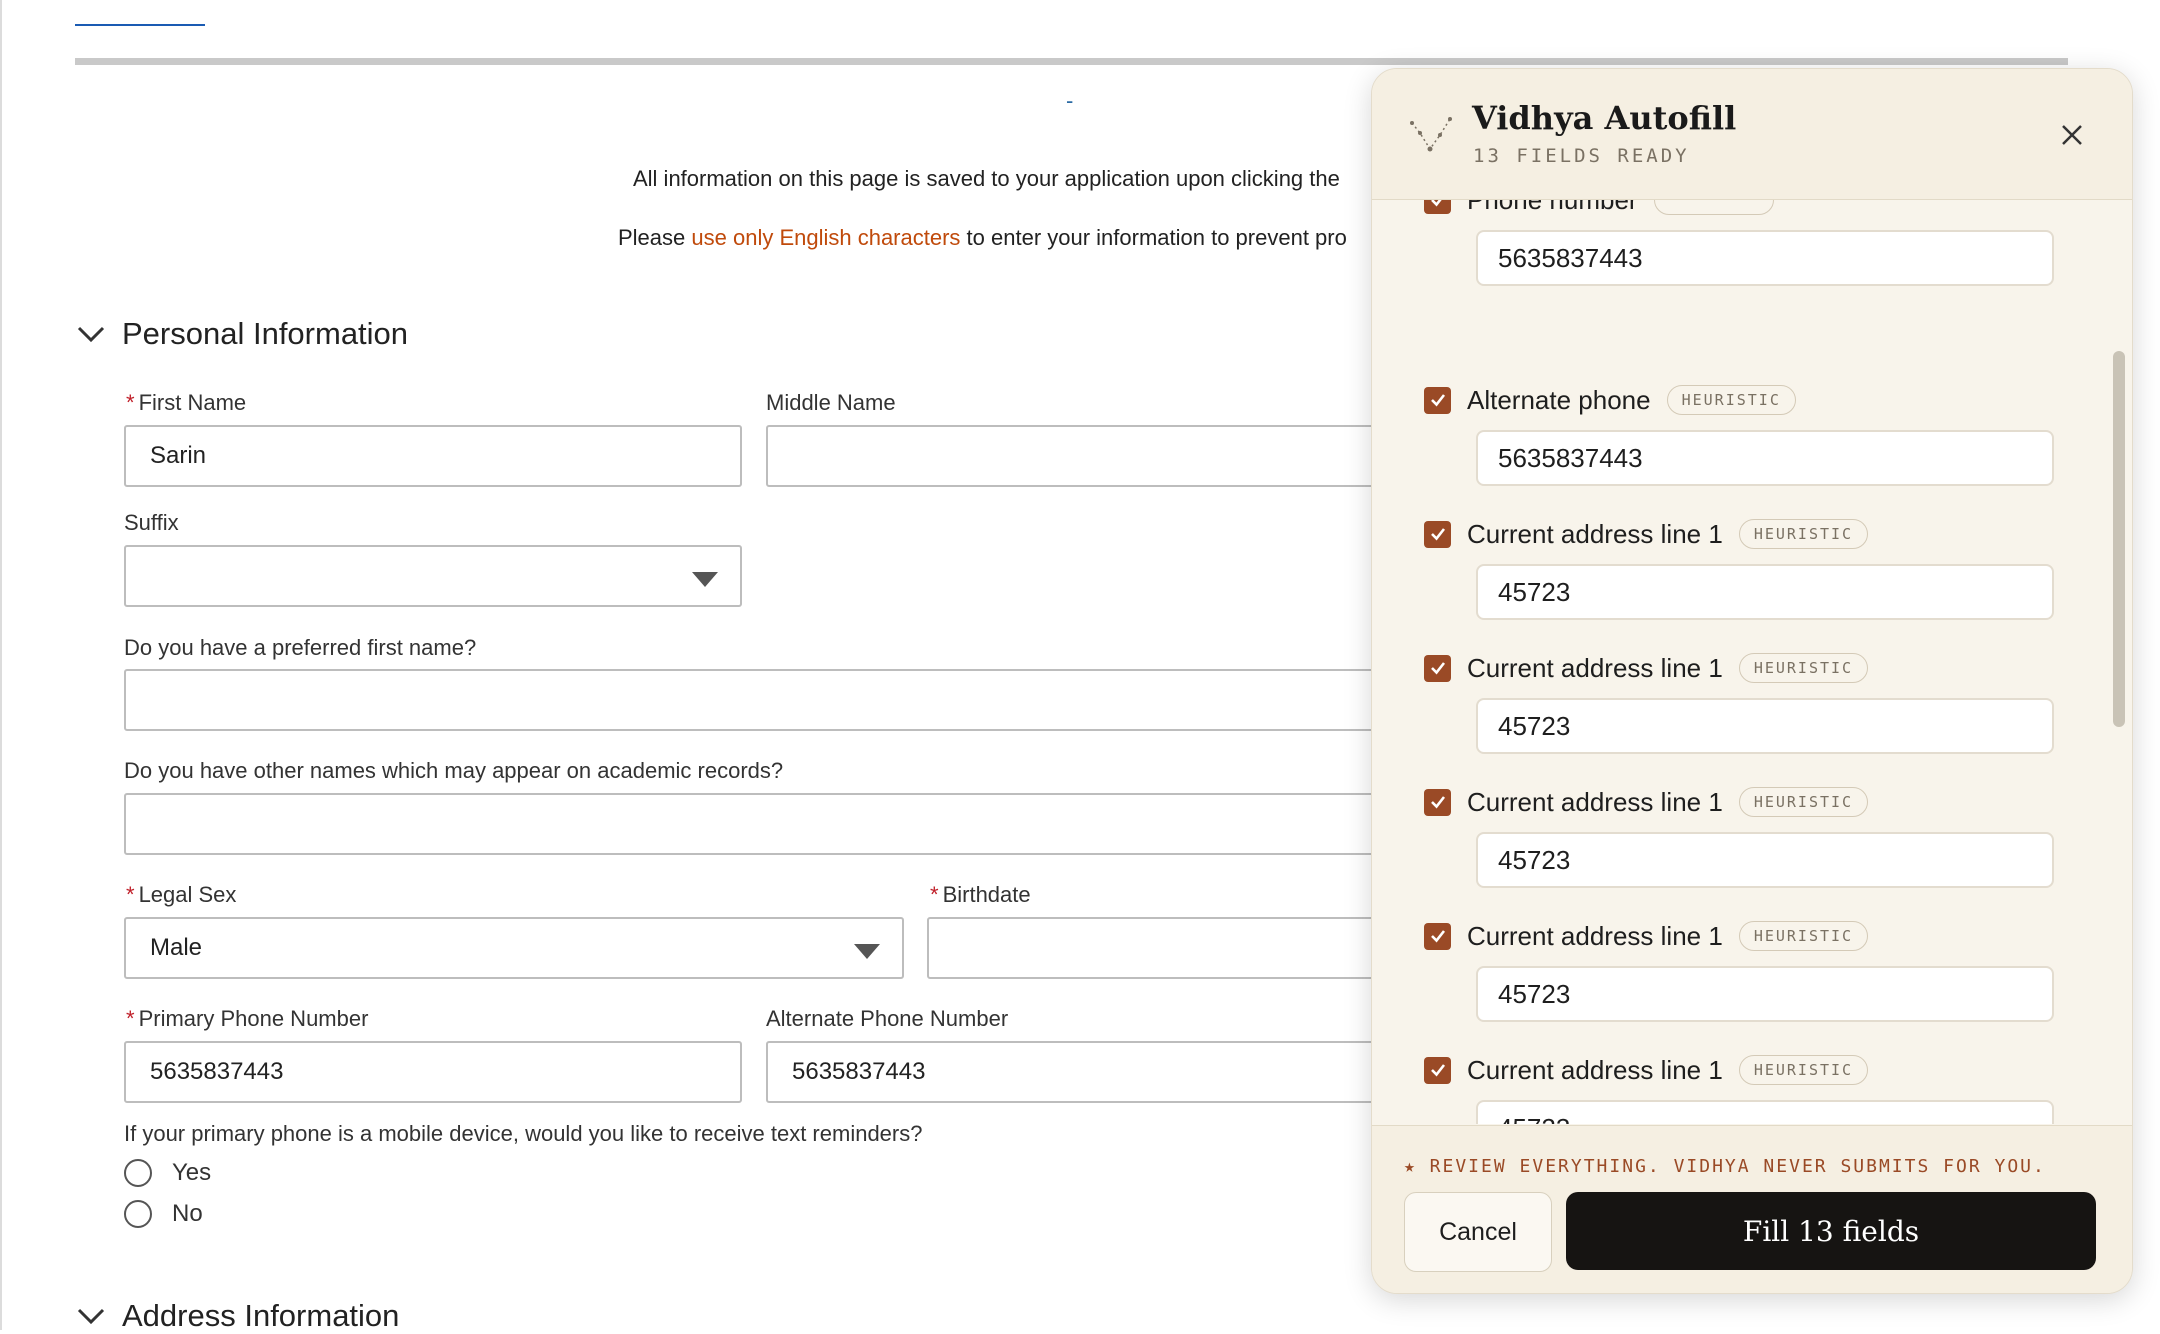 This screenshot has width=2160, height=1334. What do you see at coordinates (1559, 399) in the screenshot?
I see `field-label: Alternate phone` at bounding box center [1559, 399].